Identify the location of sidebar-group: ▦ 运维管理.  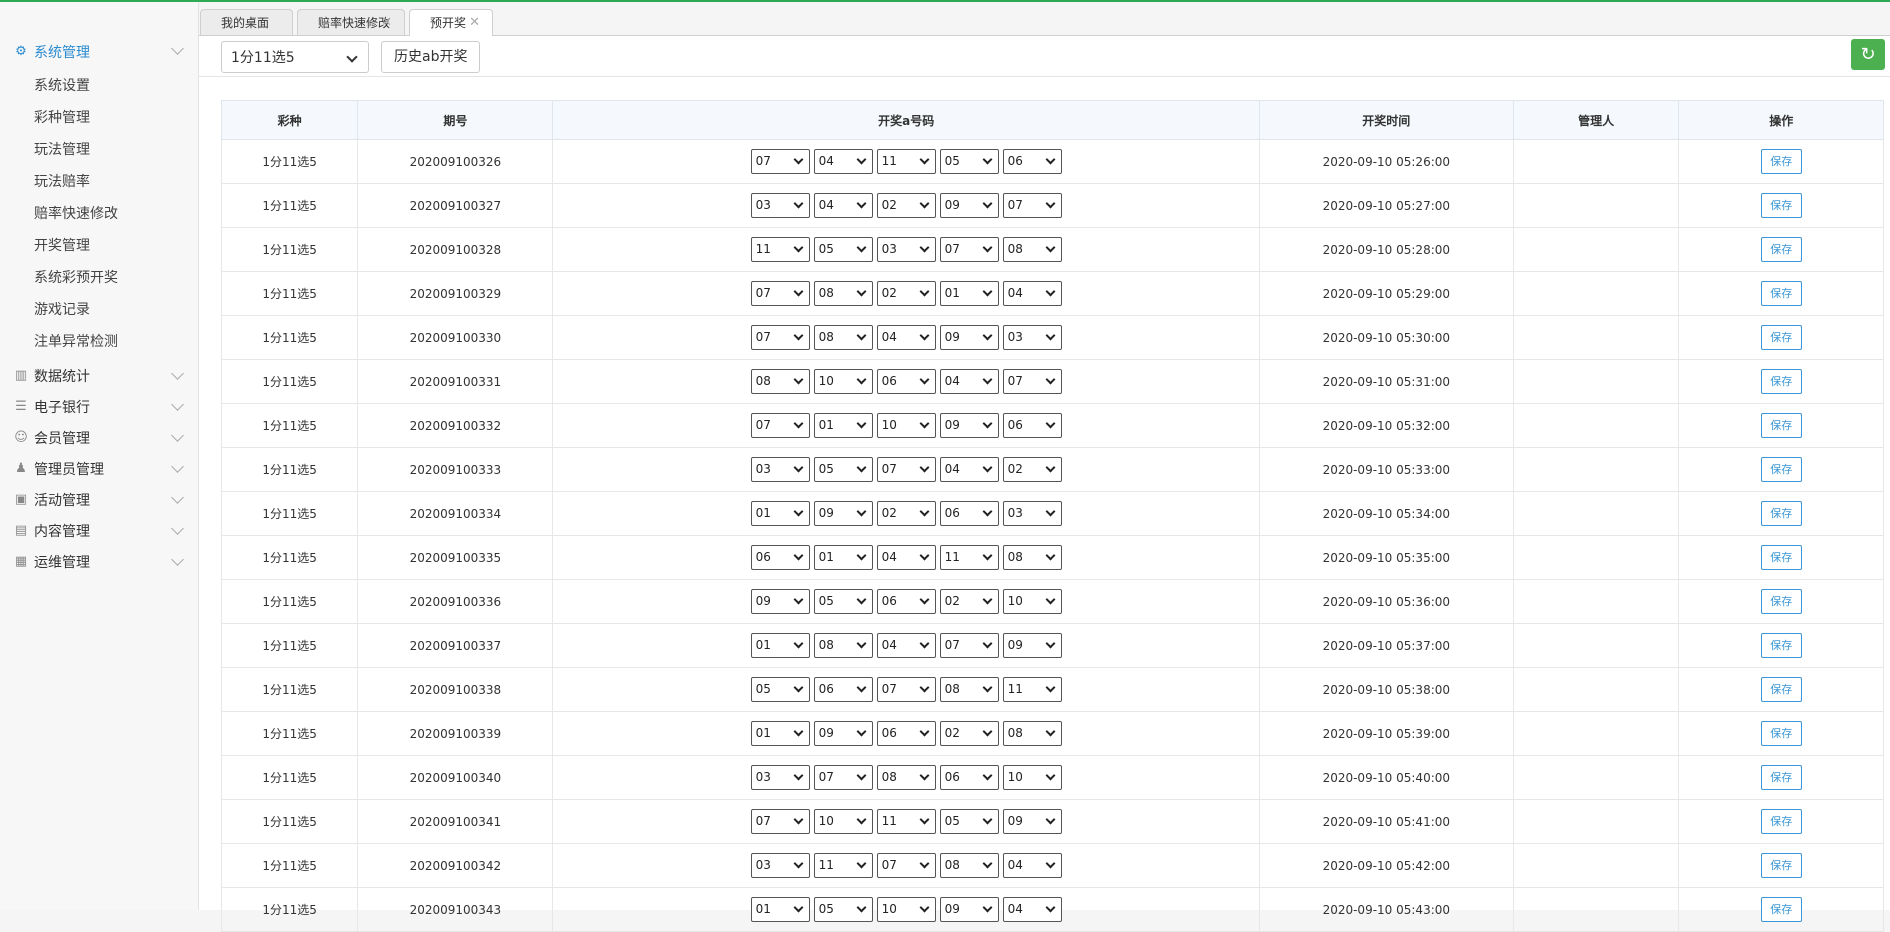
(99, 561).